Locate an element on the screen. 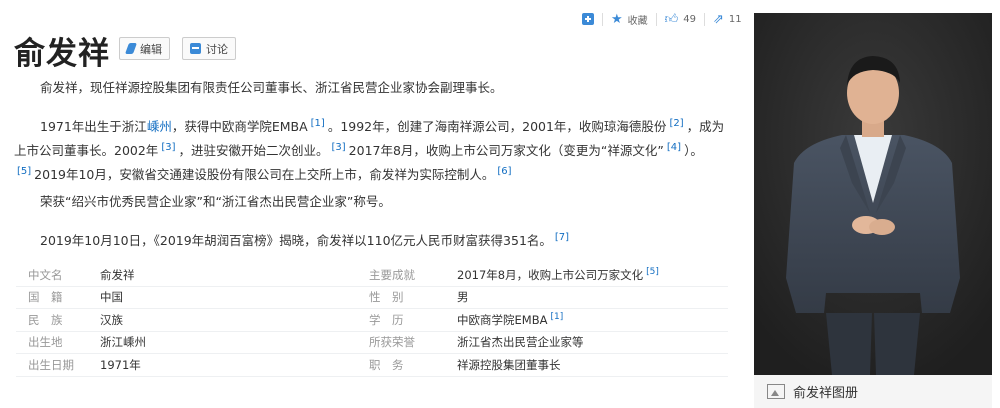 The width and height of the screenshot is (1000, 408). info-row: 出生地 浙江嵊州 所获荣誉 浙江省杰出民营企业家等 is located at coordinates (372, 343).